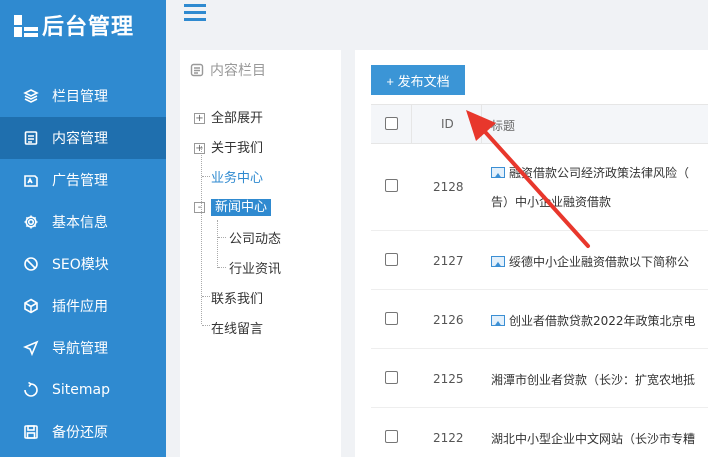 This screenshot has height=457, width=708. I want to click on sidebar-item-label: Sitemap, so click(81, 390).